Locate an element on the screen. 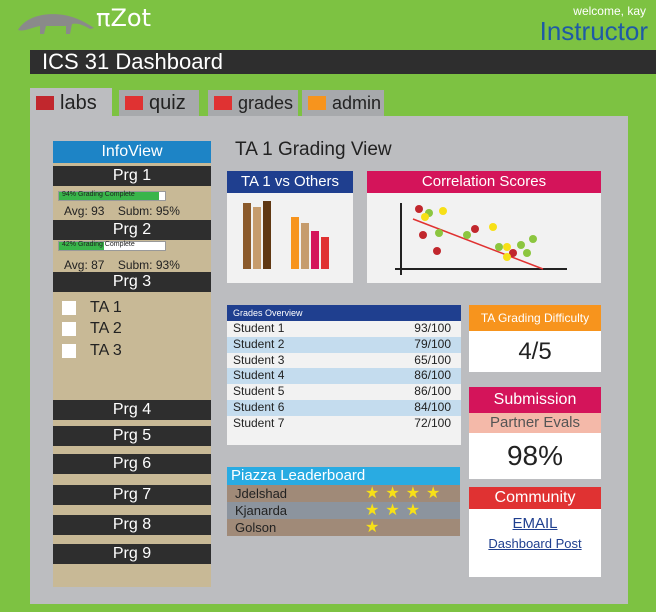 The height and width of the screenshot is (612, 656). piazza-leaderboard-header: Piazza Leaderboard is located at coordinates (343, 476).